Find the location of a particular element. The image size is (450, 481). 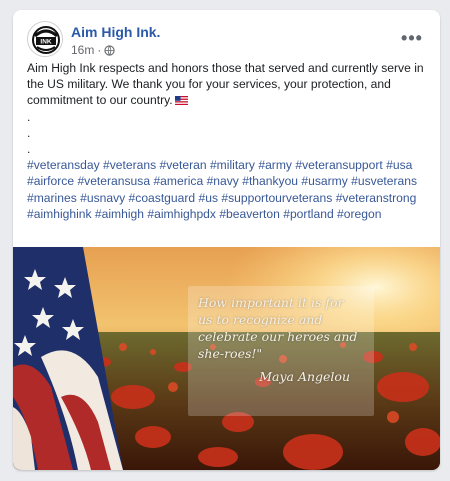

us-flag-emoji is located at coordinates (181, 101).